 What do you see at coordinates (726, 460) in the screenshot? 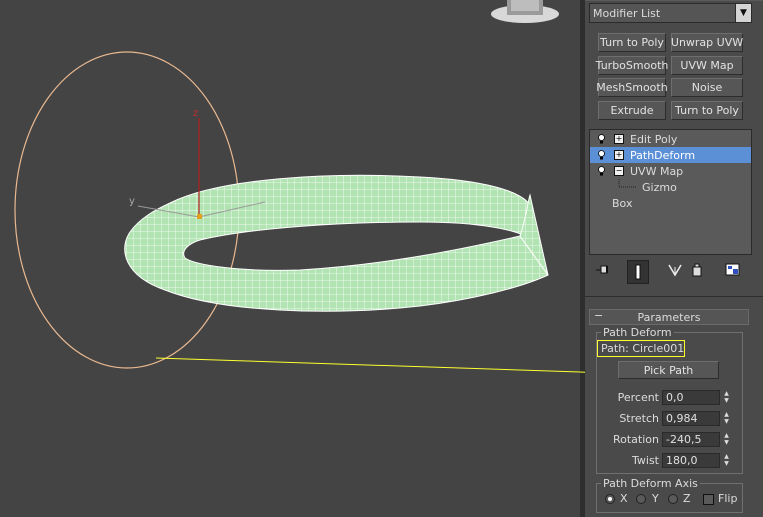
I see `twist-spinner: ▲ ▼` at bounding box center [726, 460].